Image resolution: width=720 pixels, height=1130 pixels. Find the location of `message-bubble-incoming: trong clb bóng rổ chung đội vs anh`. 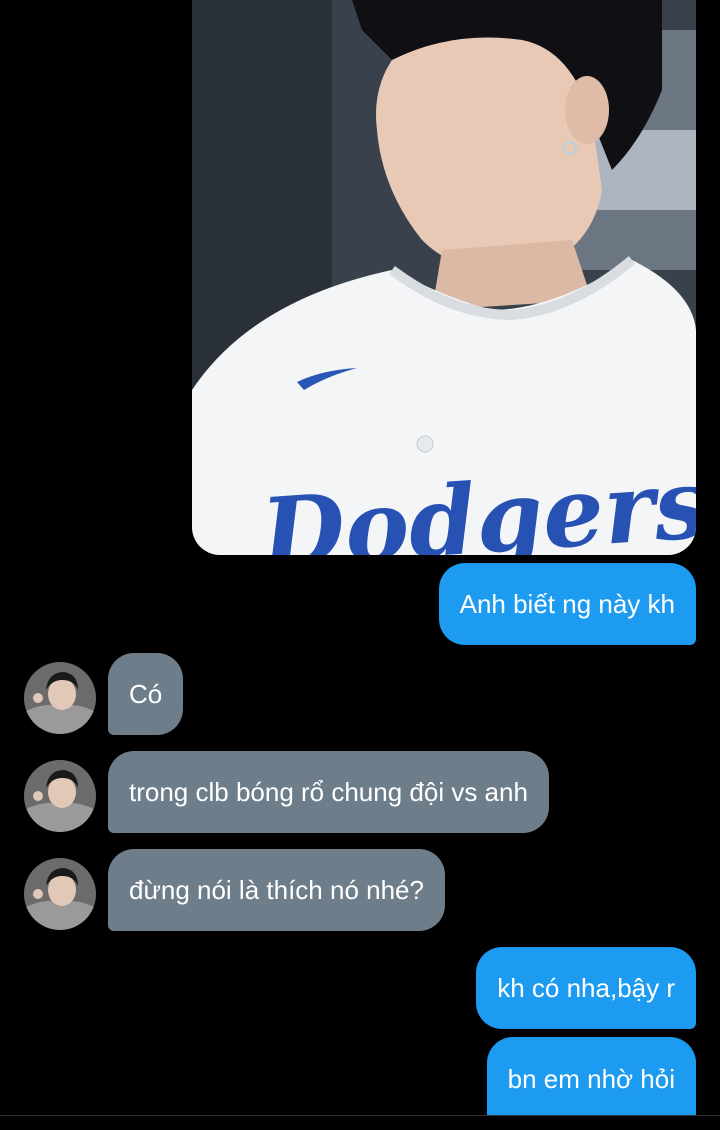

message-bubble-incoming: trong clb bóng rổ chung đội vs anh is located at coordinates (328, 792).